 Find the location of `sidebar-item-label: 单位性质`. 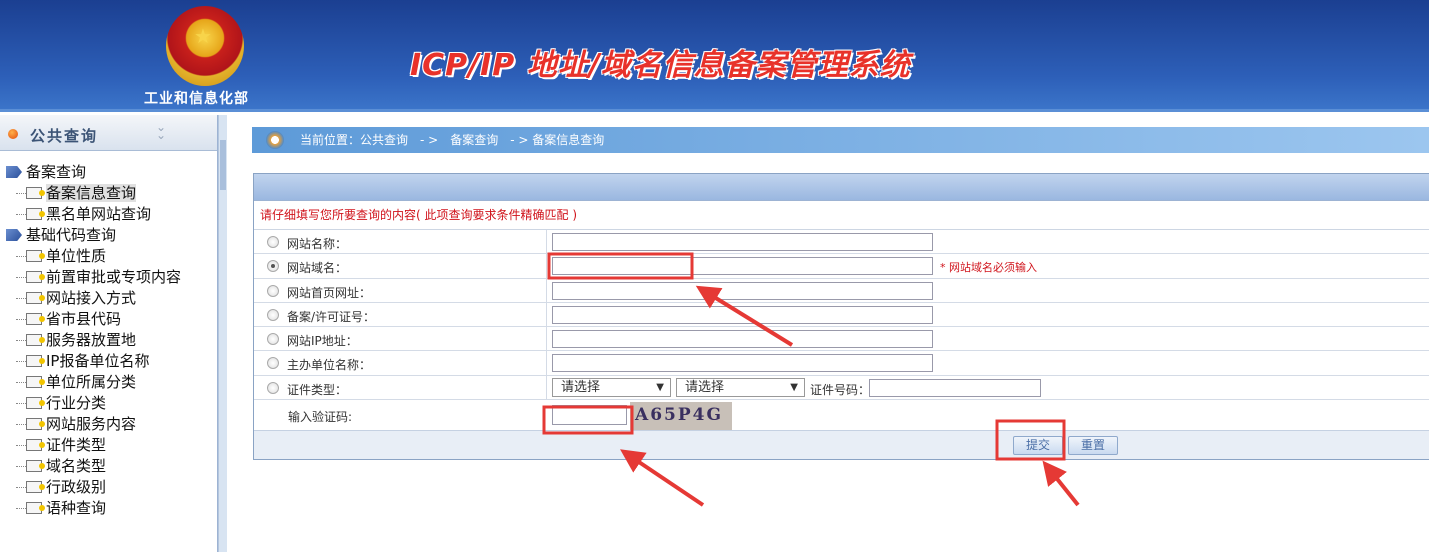

sidebar-item-label: 单位性质 is located at coordinates (76, 256).